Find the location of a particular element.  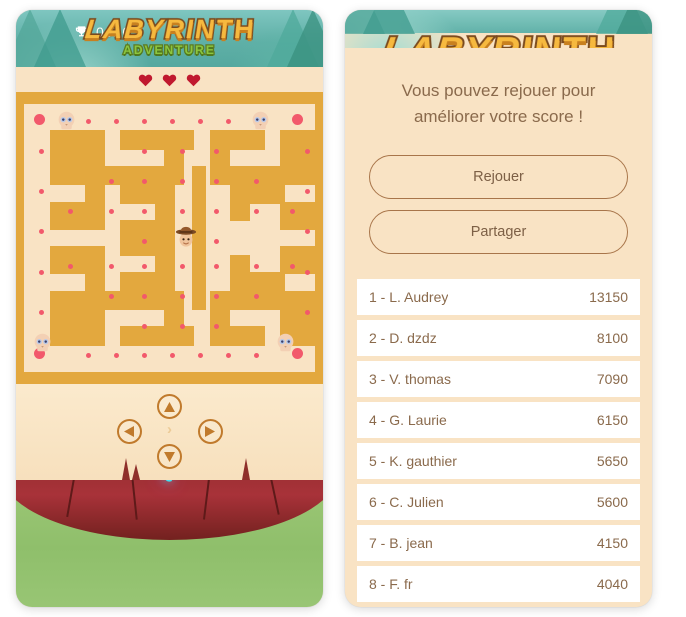

arrow-left-icon is located at coordinates (129, 431).